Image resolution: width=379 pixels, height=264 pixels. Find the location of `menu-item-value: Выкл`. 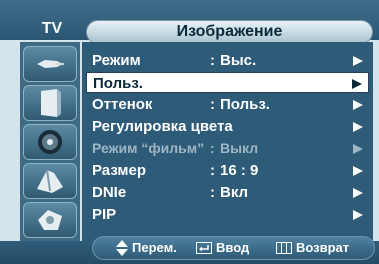

menu-item-value: Выкл is located at coordinates (239, 148).